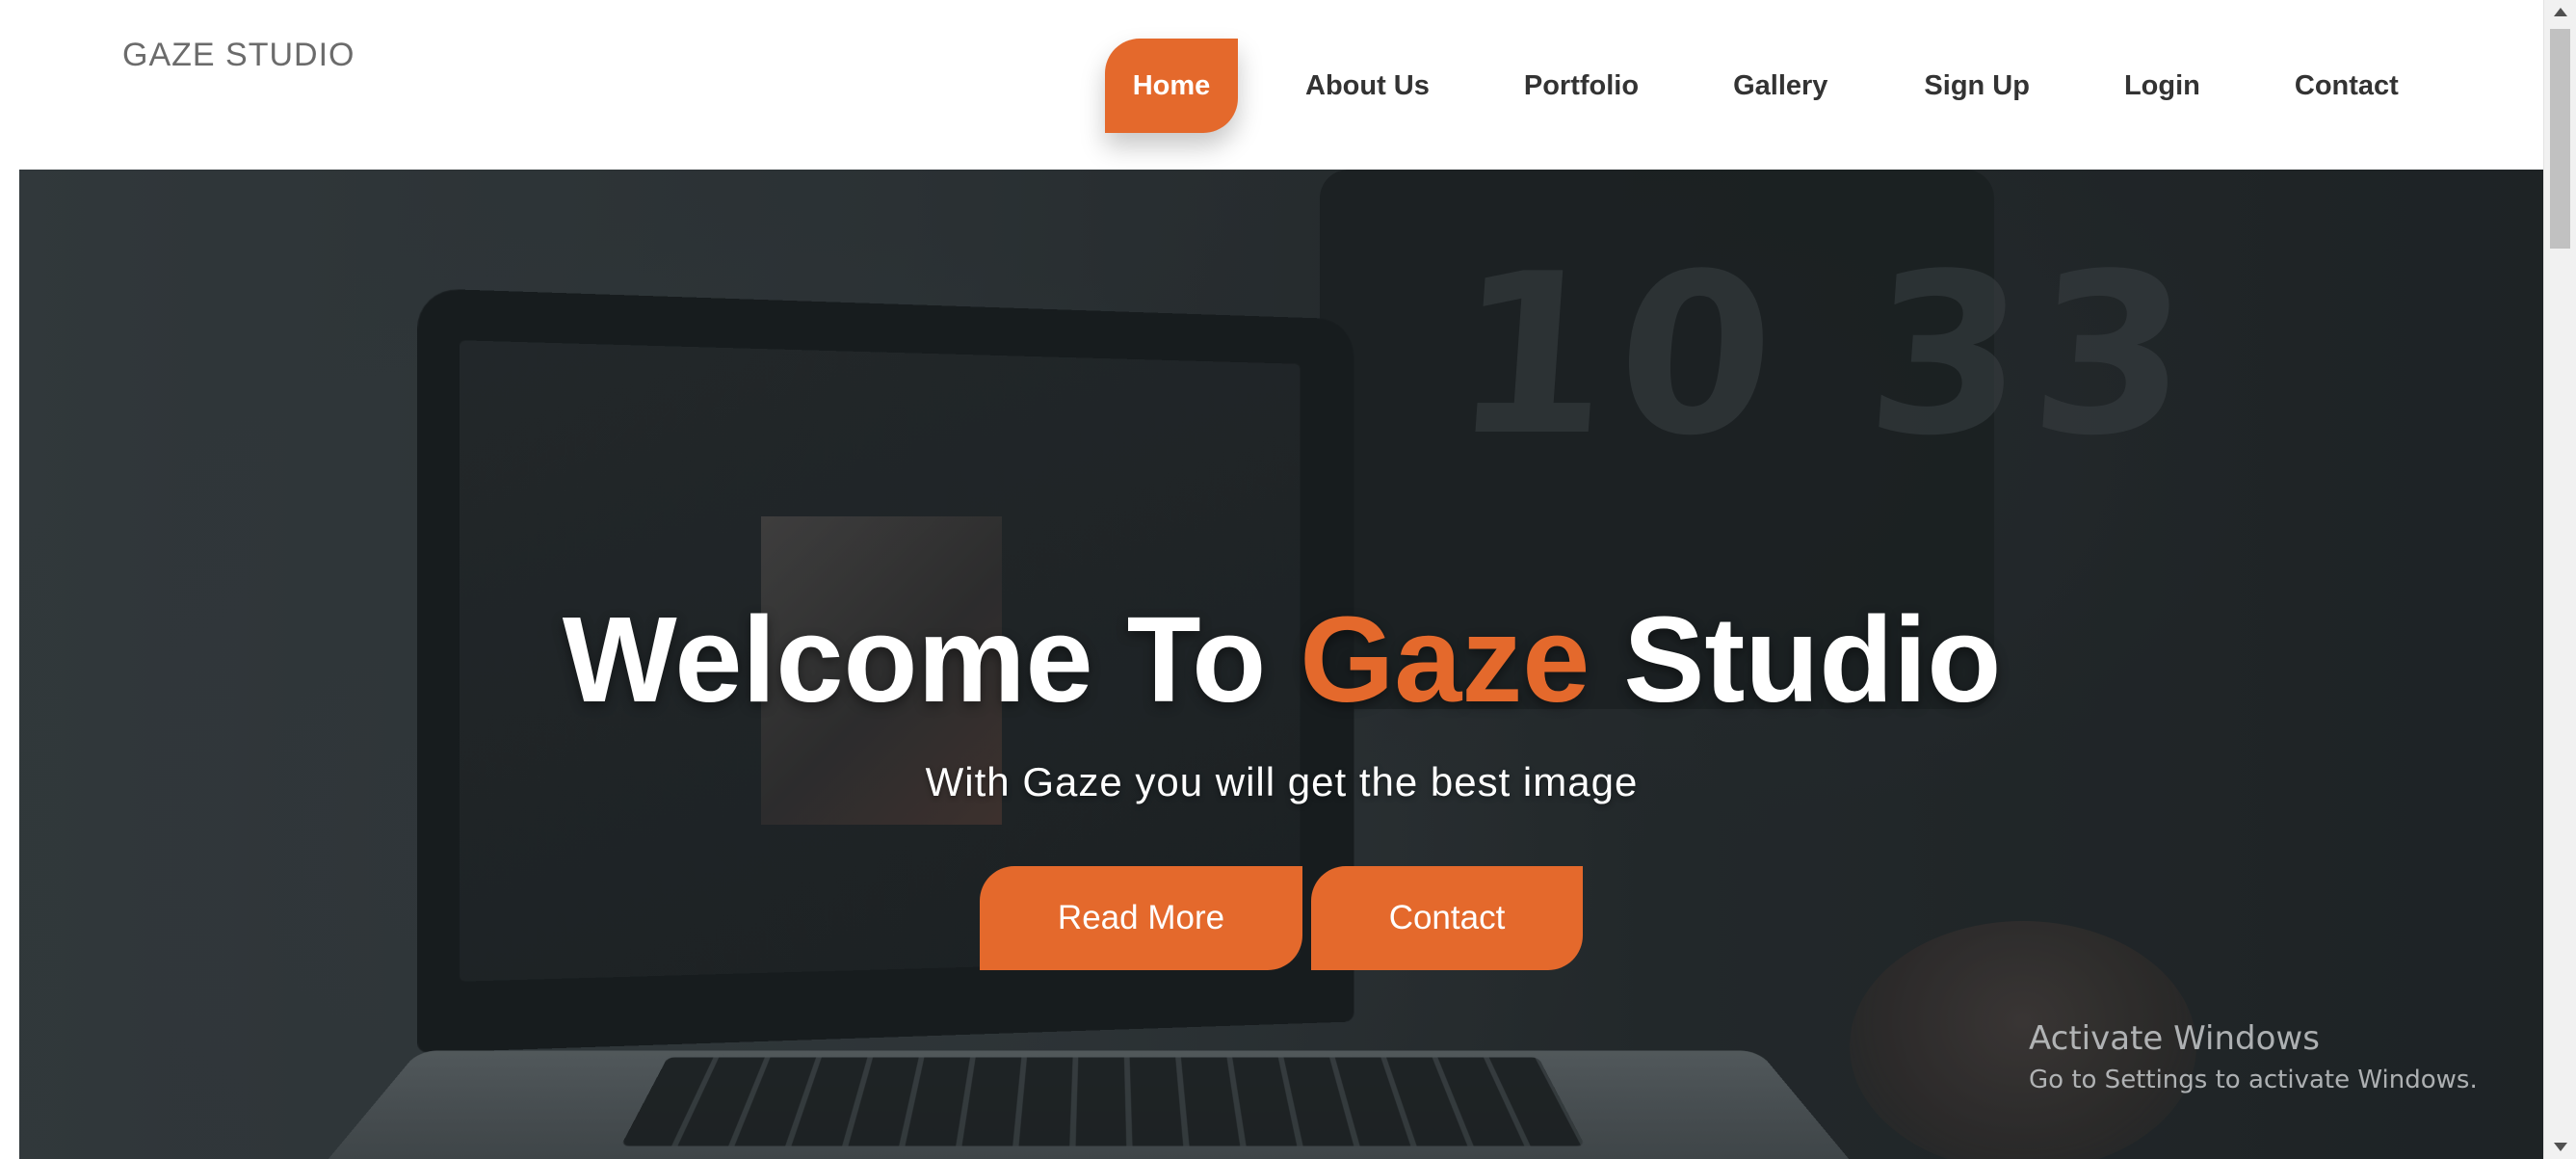  Describe the element at coordinates (914, 660) in the screenshot. I see `hero-title-before: Welcome To` at that location.